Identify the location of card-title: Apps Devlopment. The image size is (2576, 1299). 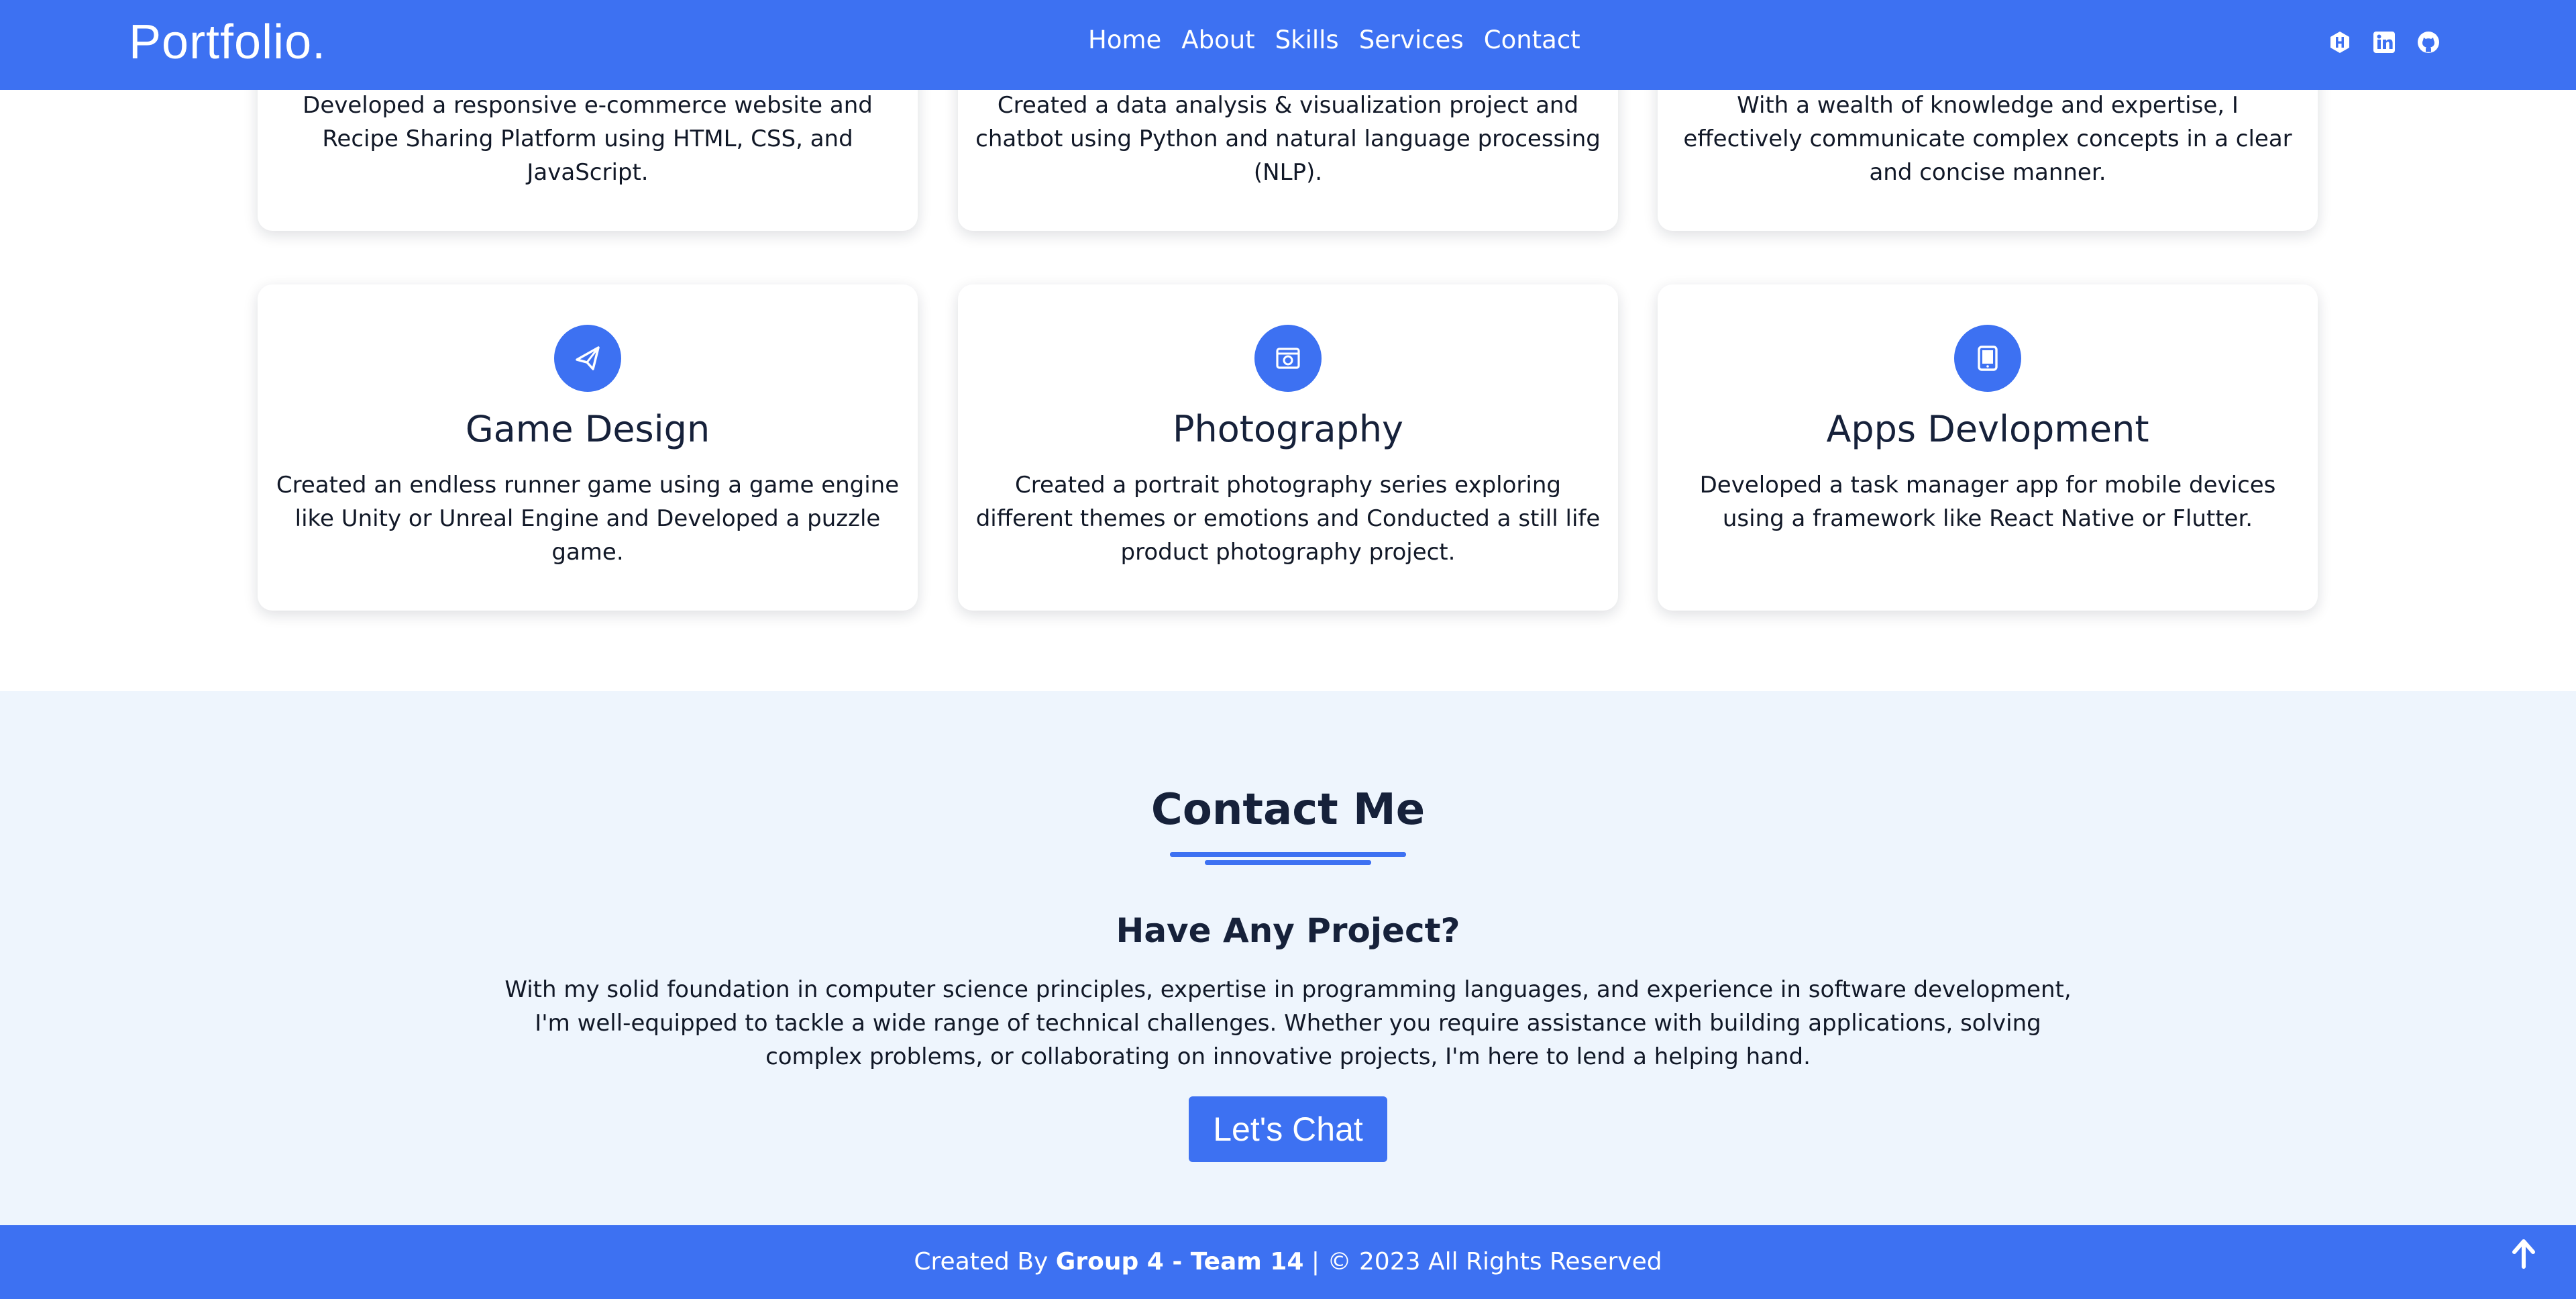
(1987, 429).